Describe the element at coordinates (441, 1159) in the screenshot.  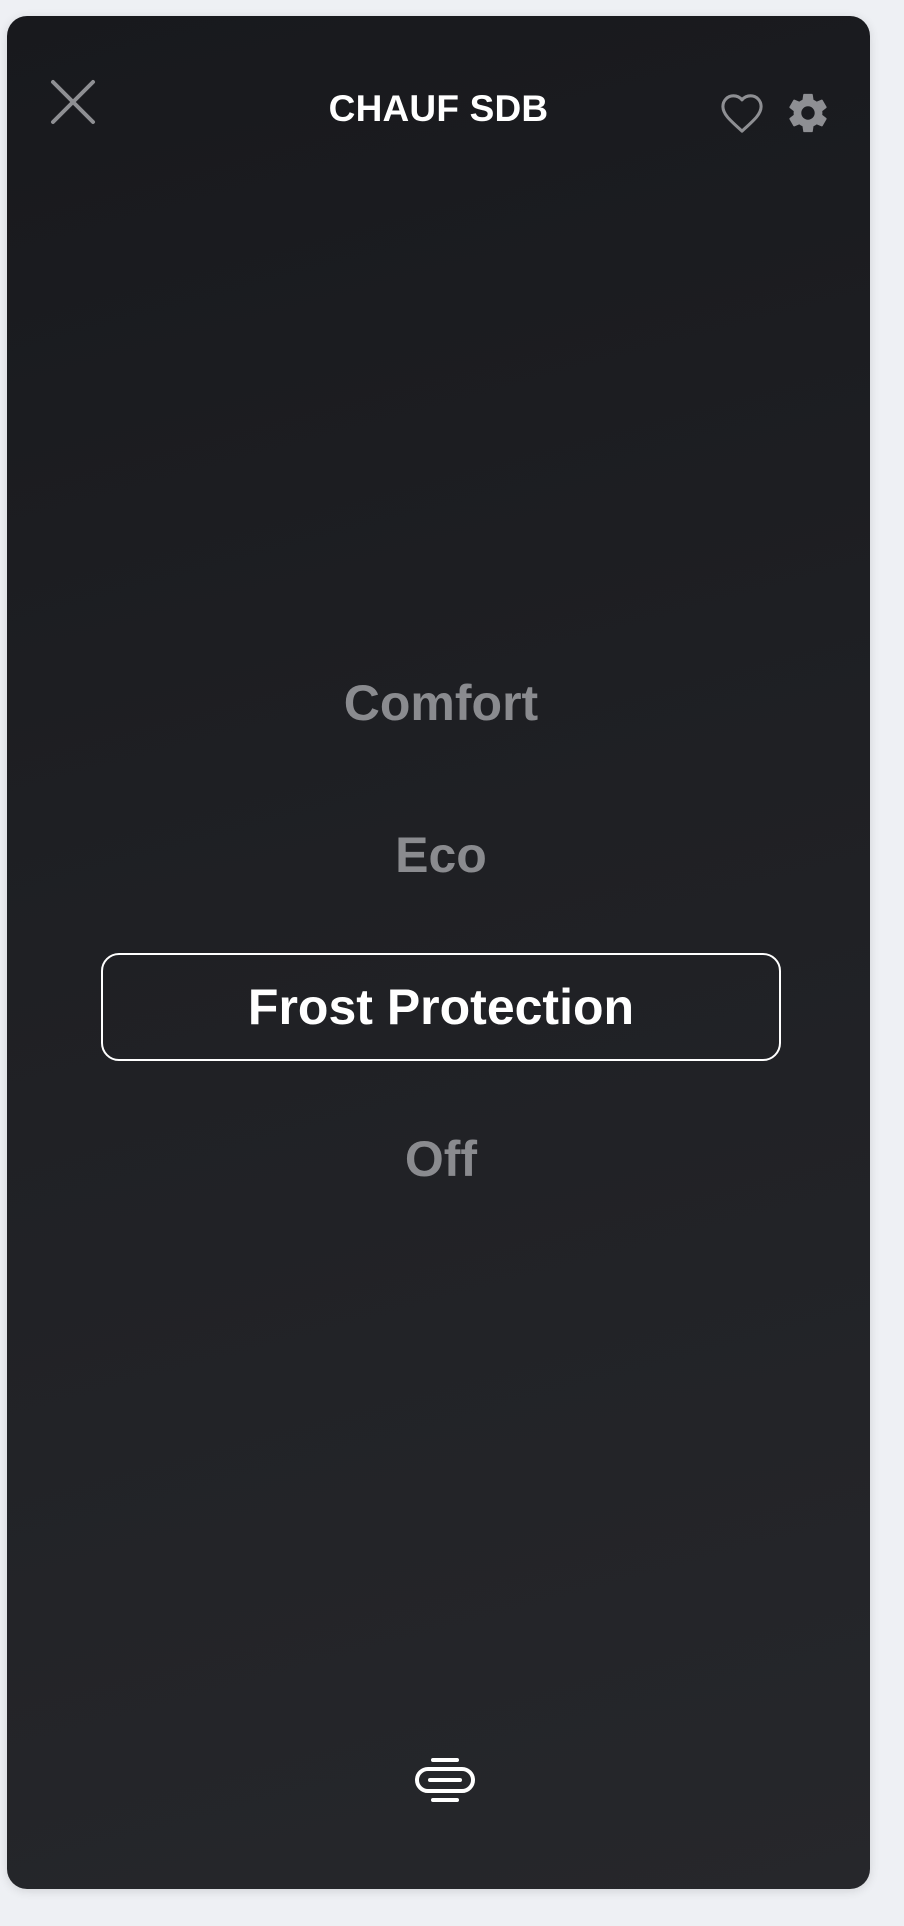
I see `mode-option-off: Off` at that location.